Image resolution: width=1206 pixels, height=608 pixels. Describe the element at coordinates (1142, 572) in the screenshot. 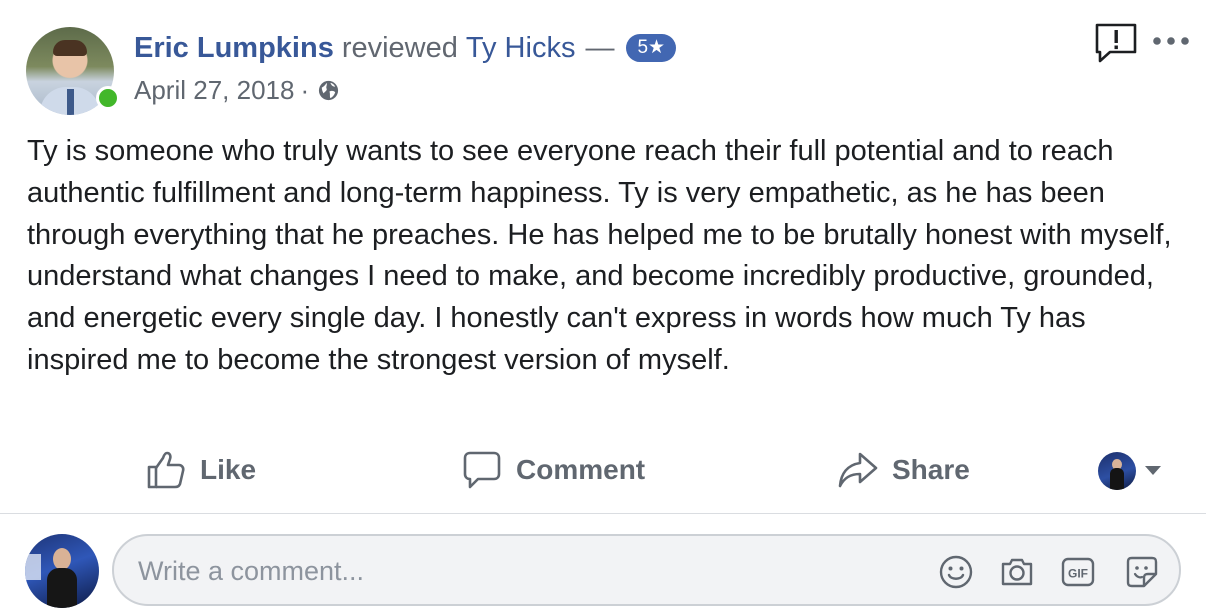

I see `sticker-icon` at that location.